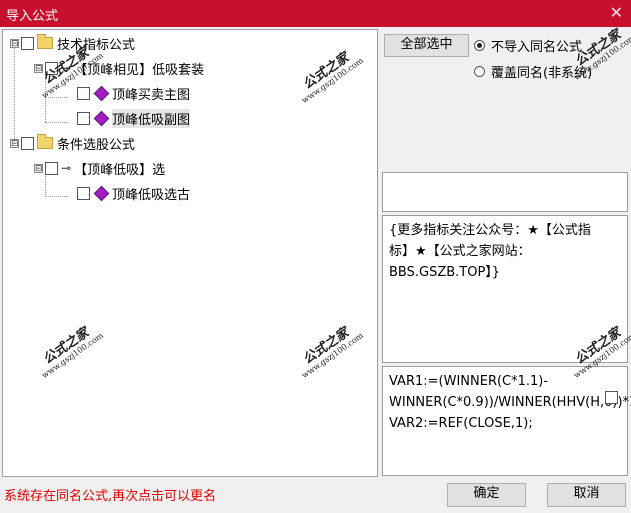 This screenshot has width=631, height=513. What do you see at coordinates (32, 16) in the screenshot?
I see `window-title: 导入公式` at bounding box center [32, 16].